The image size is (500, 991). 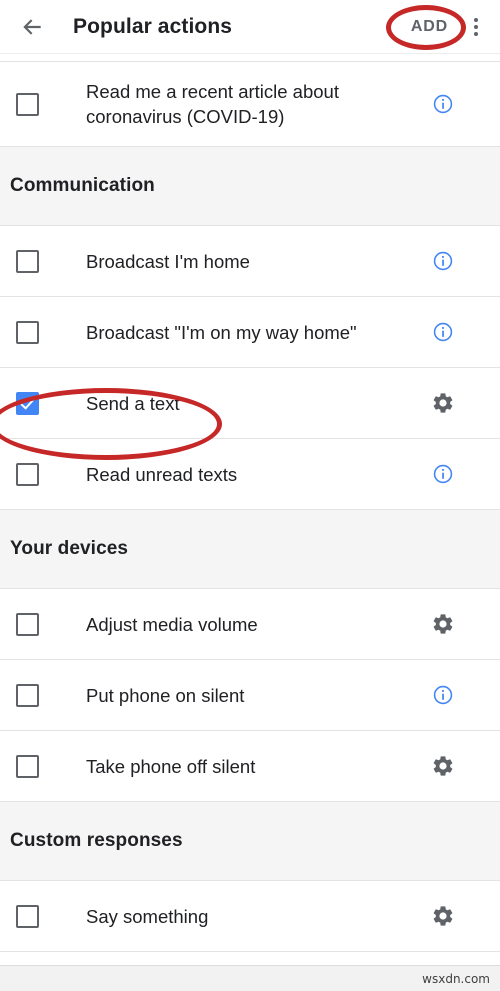 I want to click on list-item-label: Send a text, so click(x=133, y=403).